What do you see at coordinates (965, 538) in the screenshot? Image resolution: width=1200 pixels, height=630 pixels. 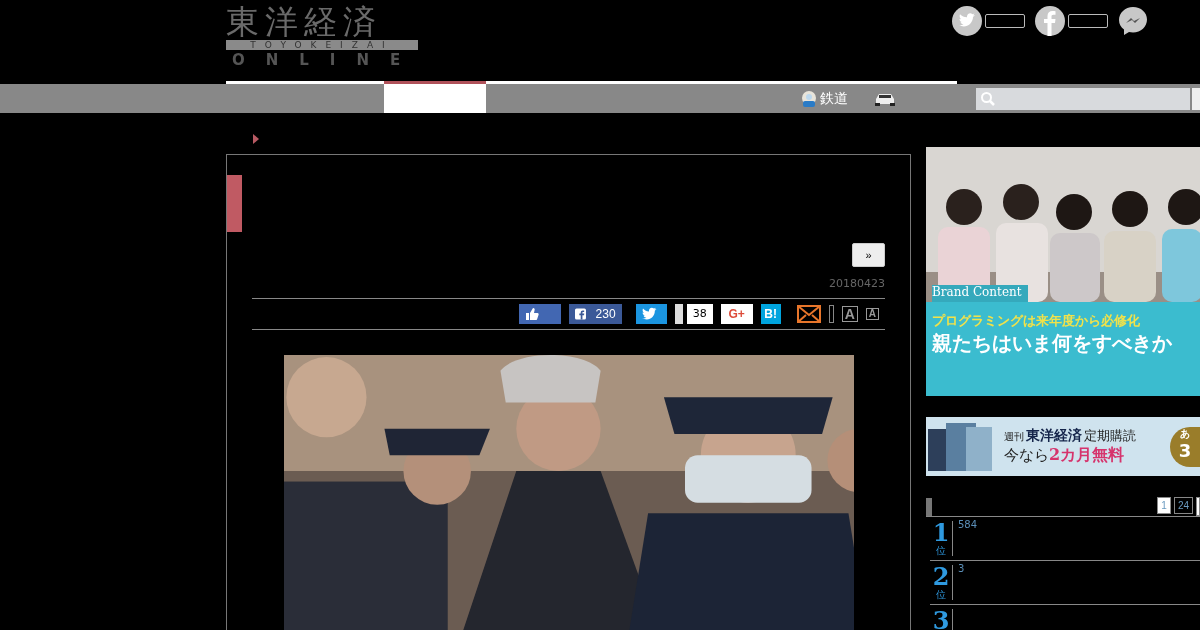 I see `ranking-item-link: 584` at bounding box center [965, 538].